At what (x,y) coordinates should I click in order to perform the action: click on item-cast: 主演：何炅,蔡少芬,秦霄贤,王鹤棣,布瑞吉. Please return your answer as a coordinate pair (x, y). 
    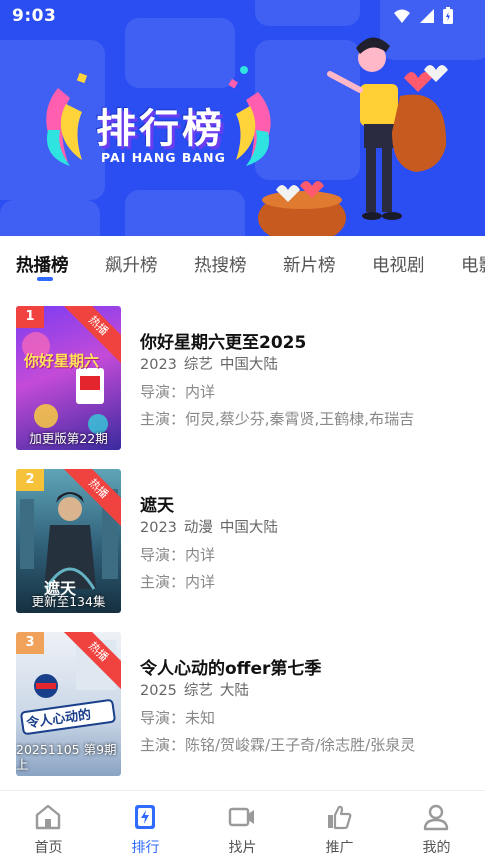
    Looking at the image, I should click on (277, 419).